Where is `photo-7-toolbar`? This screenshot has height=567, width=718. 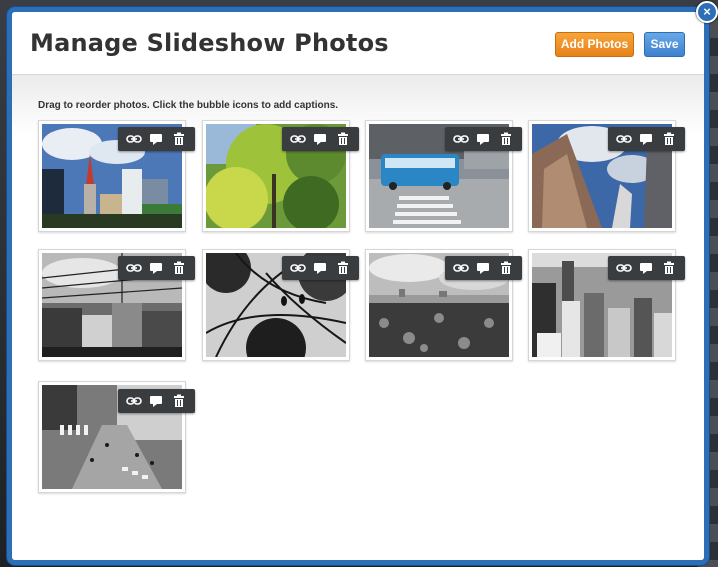
photo-7-toolbar is located at coordinates (483, 268).